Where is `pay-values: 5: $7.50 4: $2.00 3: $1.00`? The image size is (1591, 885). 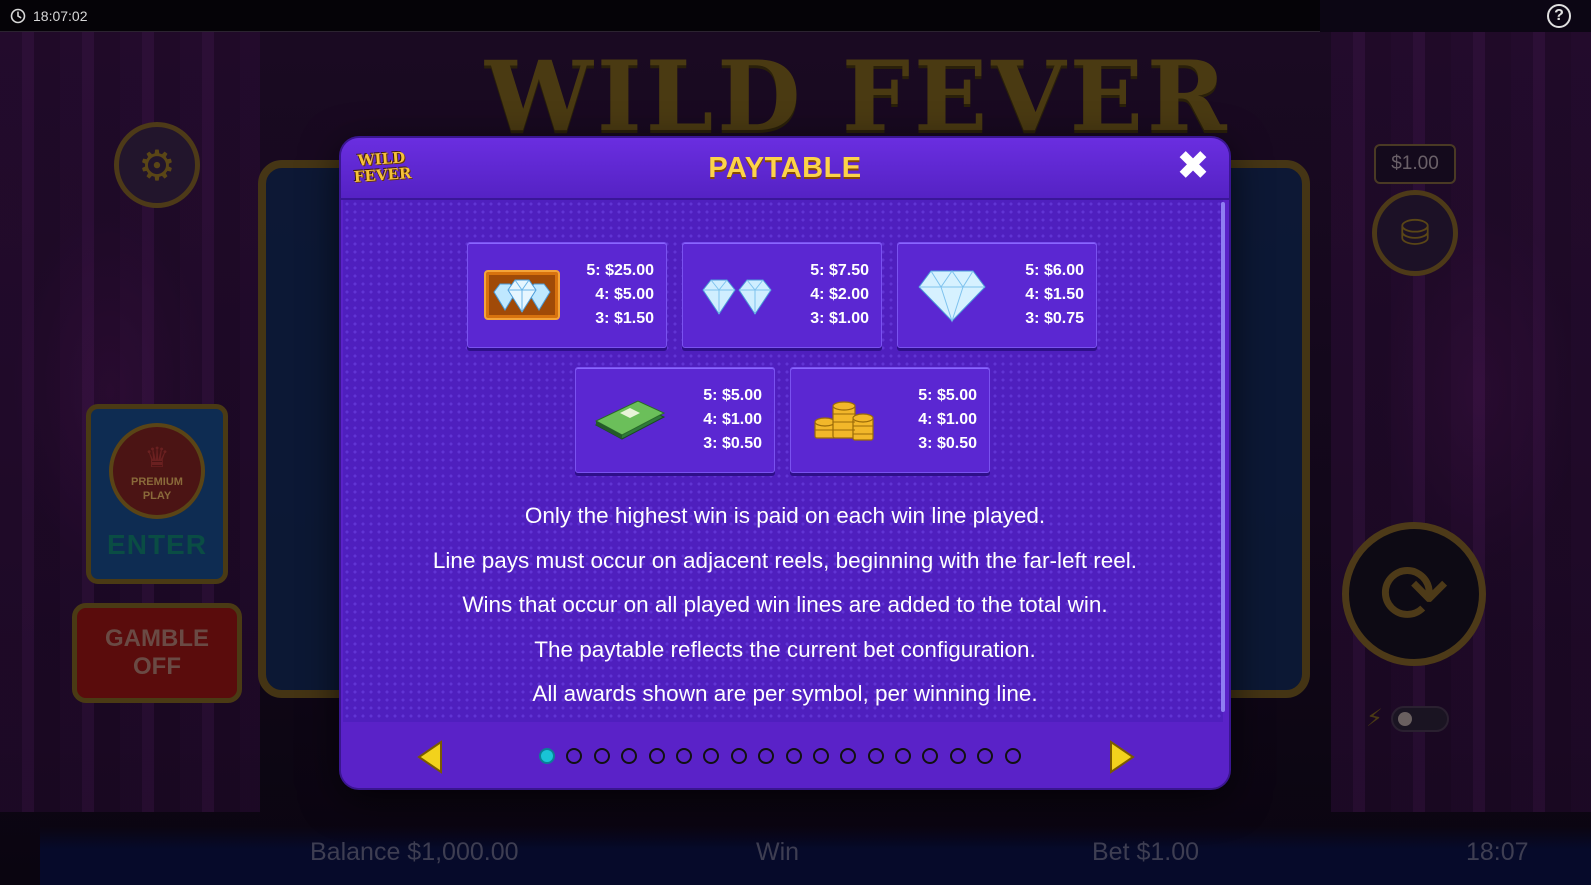
pay-values: 5: $7.50 4: $2.00 3: $1.00 is located at coordinates (839, 294).